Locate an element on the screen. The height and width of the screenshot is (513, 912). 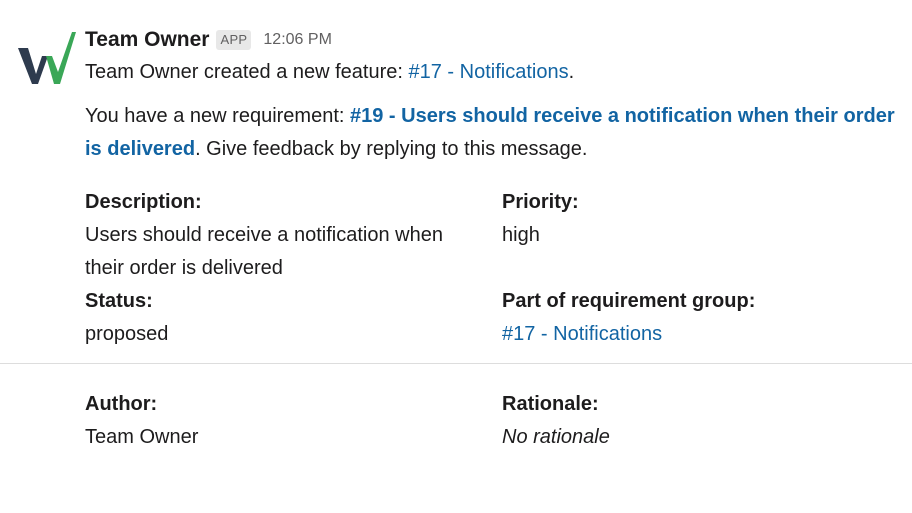
app-avatar is located at coordinates (46, 57).